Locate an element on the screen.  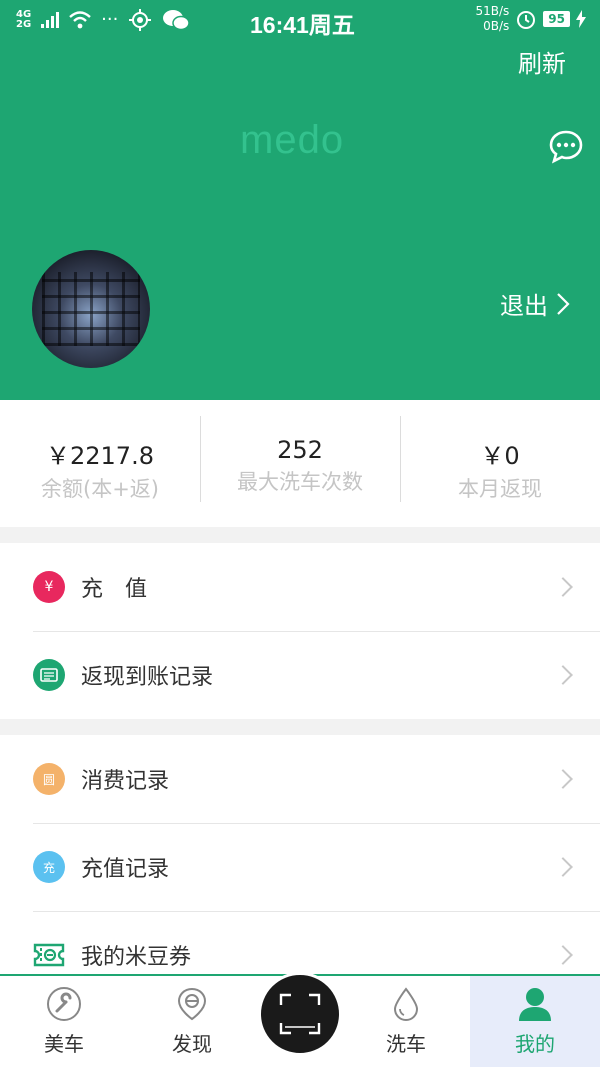
status-bar: 4G 2G ··· 16:41周五 51B/s 0B/s 95 is located at coordinates (300, 22).